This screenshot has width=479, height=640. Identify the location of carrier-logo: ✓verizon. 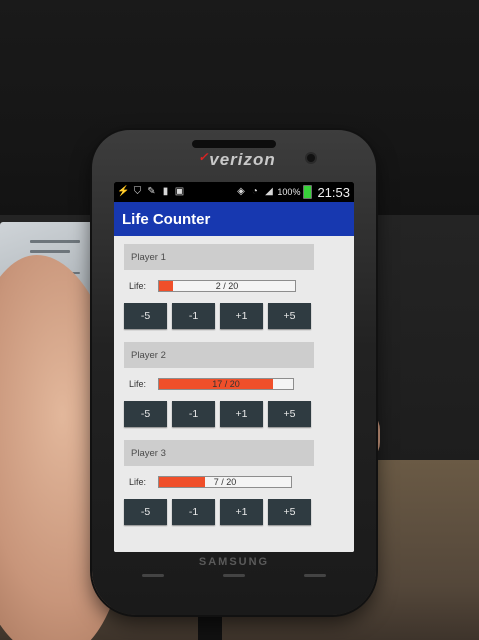
(237, 159).